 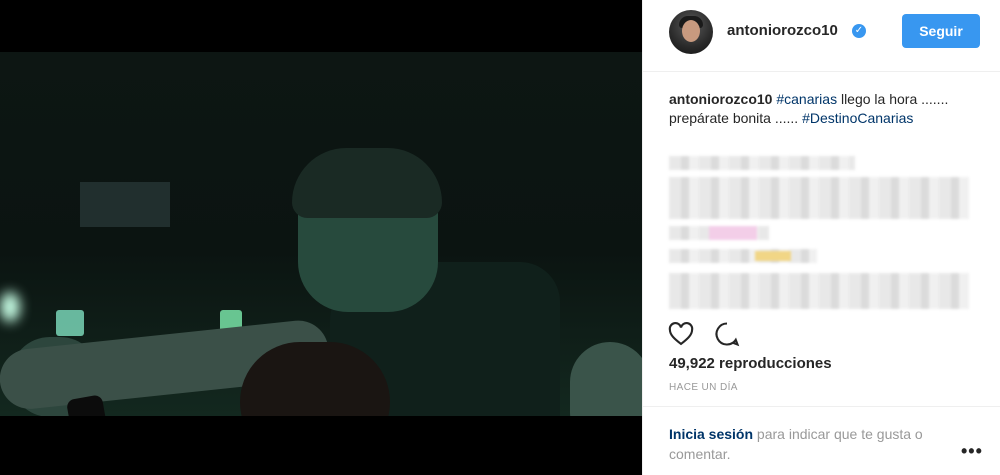 What do you see at coordinates (10, 307) in the screenshot?
I see `stage-light` at bounding box center [10, 307].